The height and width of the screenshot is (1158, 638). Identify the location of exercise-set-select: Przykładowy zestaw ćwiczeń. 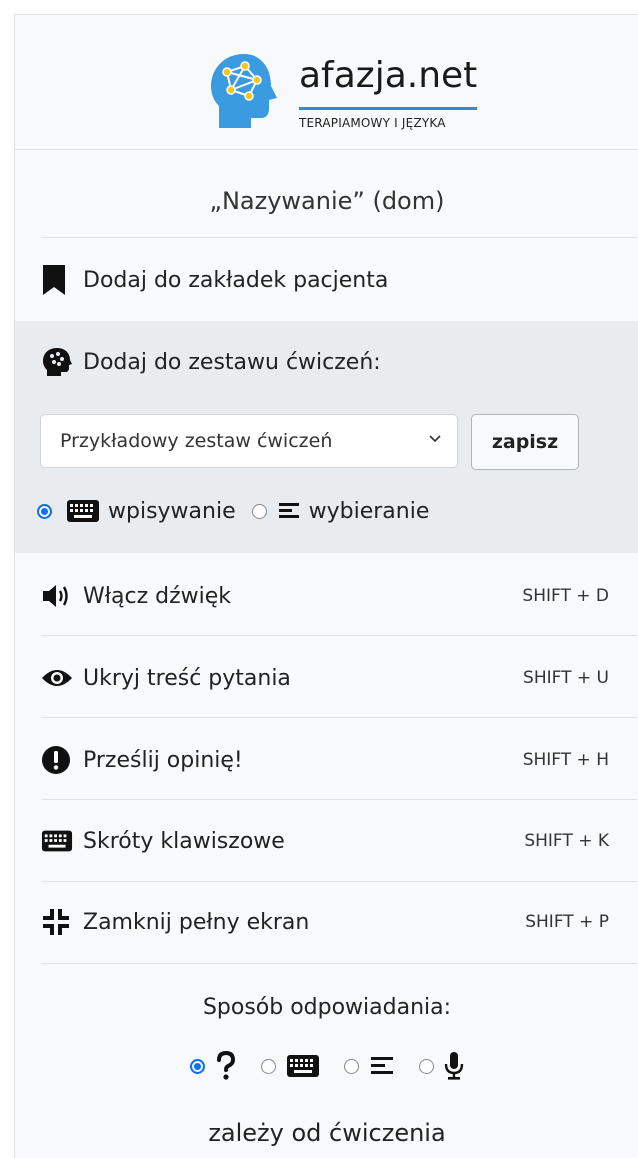
(249, 441).